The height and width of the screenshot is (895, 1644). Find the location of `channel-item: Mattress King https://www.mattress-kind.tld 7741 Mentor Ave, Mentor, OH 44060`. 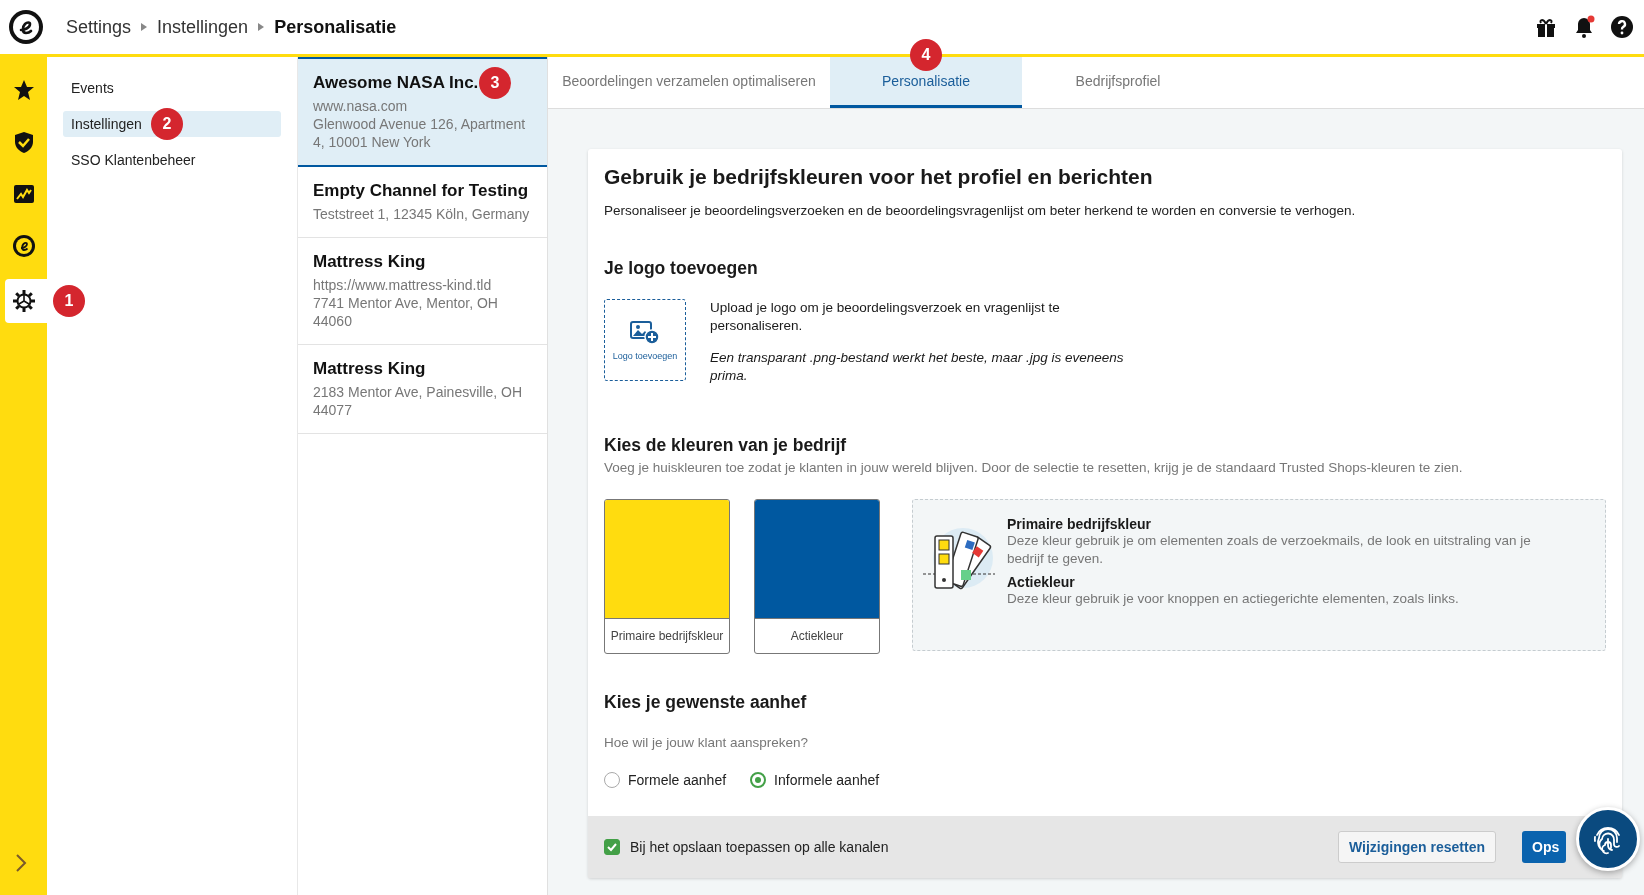

channel-item: Mattress King https://www.mattress-kind.tld 7741 Mentor Ave, Mentor, OH 44060 is located at coordinates (422, 291).